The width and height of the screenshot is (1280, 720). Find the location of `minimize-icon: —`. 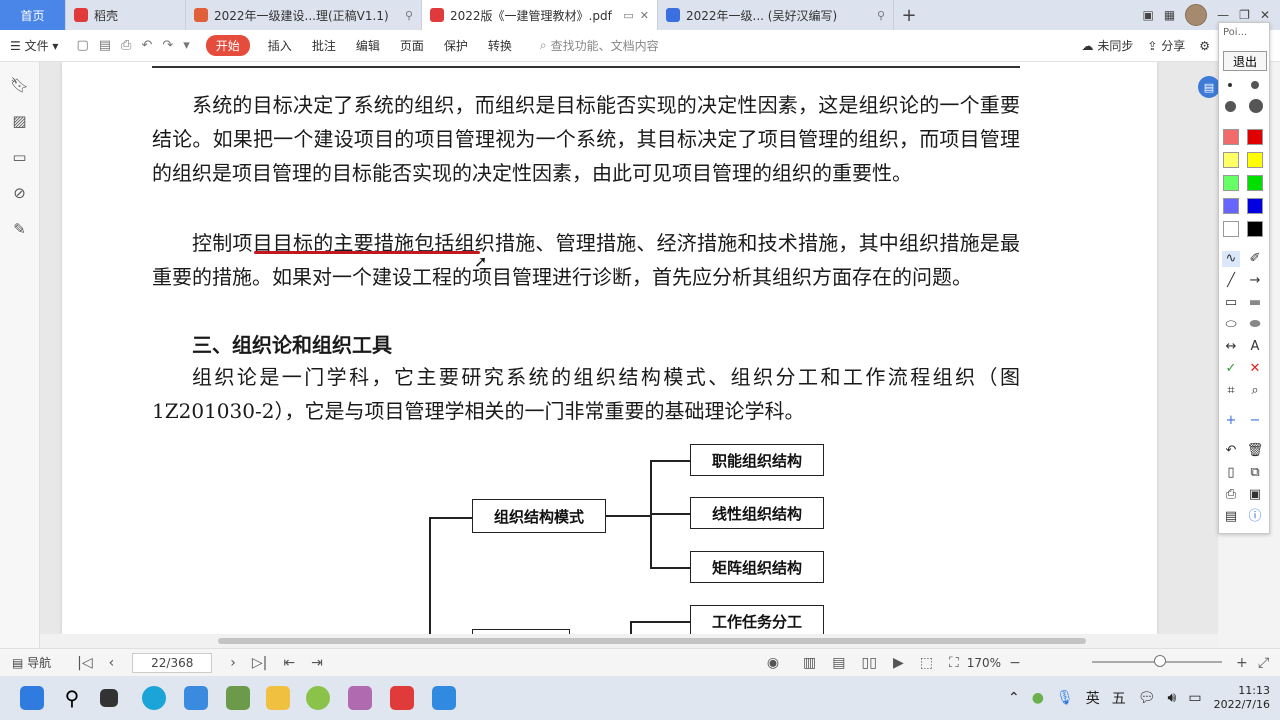

minimize-icon: — is located at coordinates (1223, 15).